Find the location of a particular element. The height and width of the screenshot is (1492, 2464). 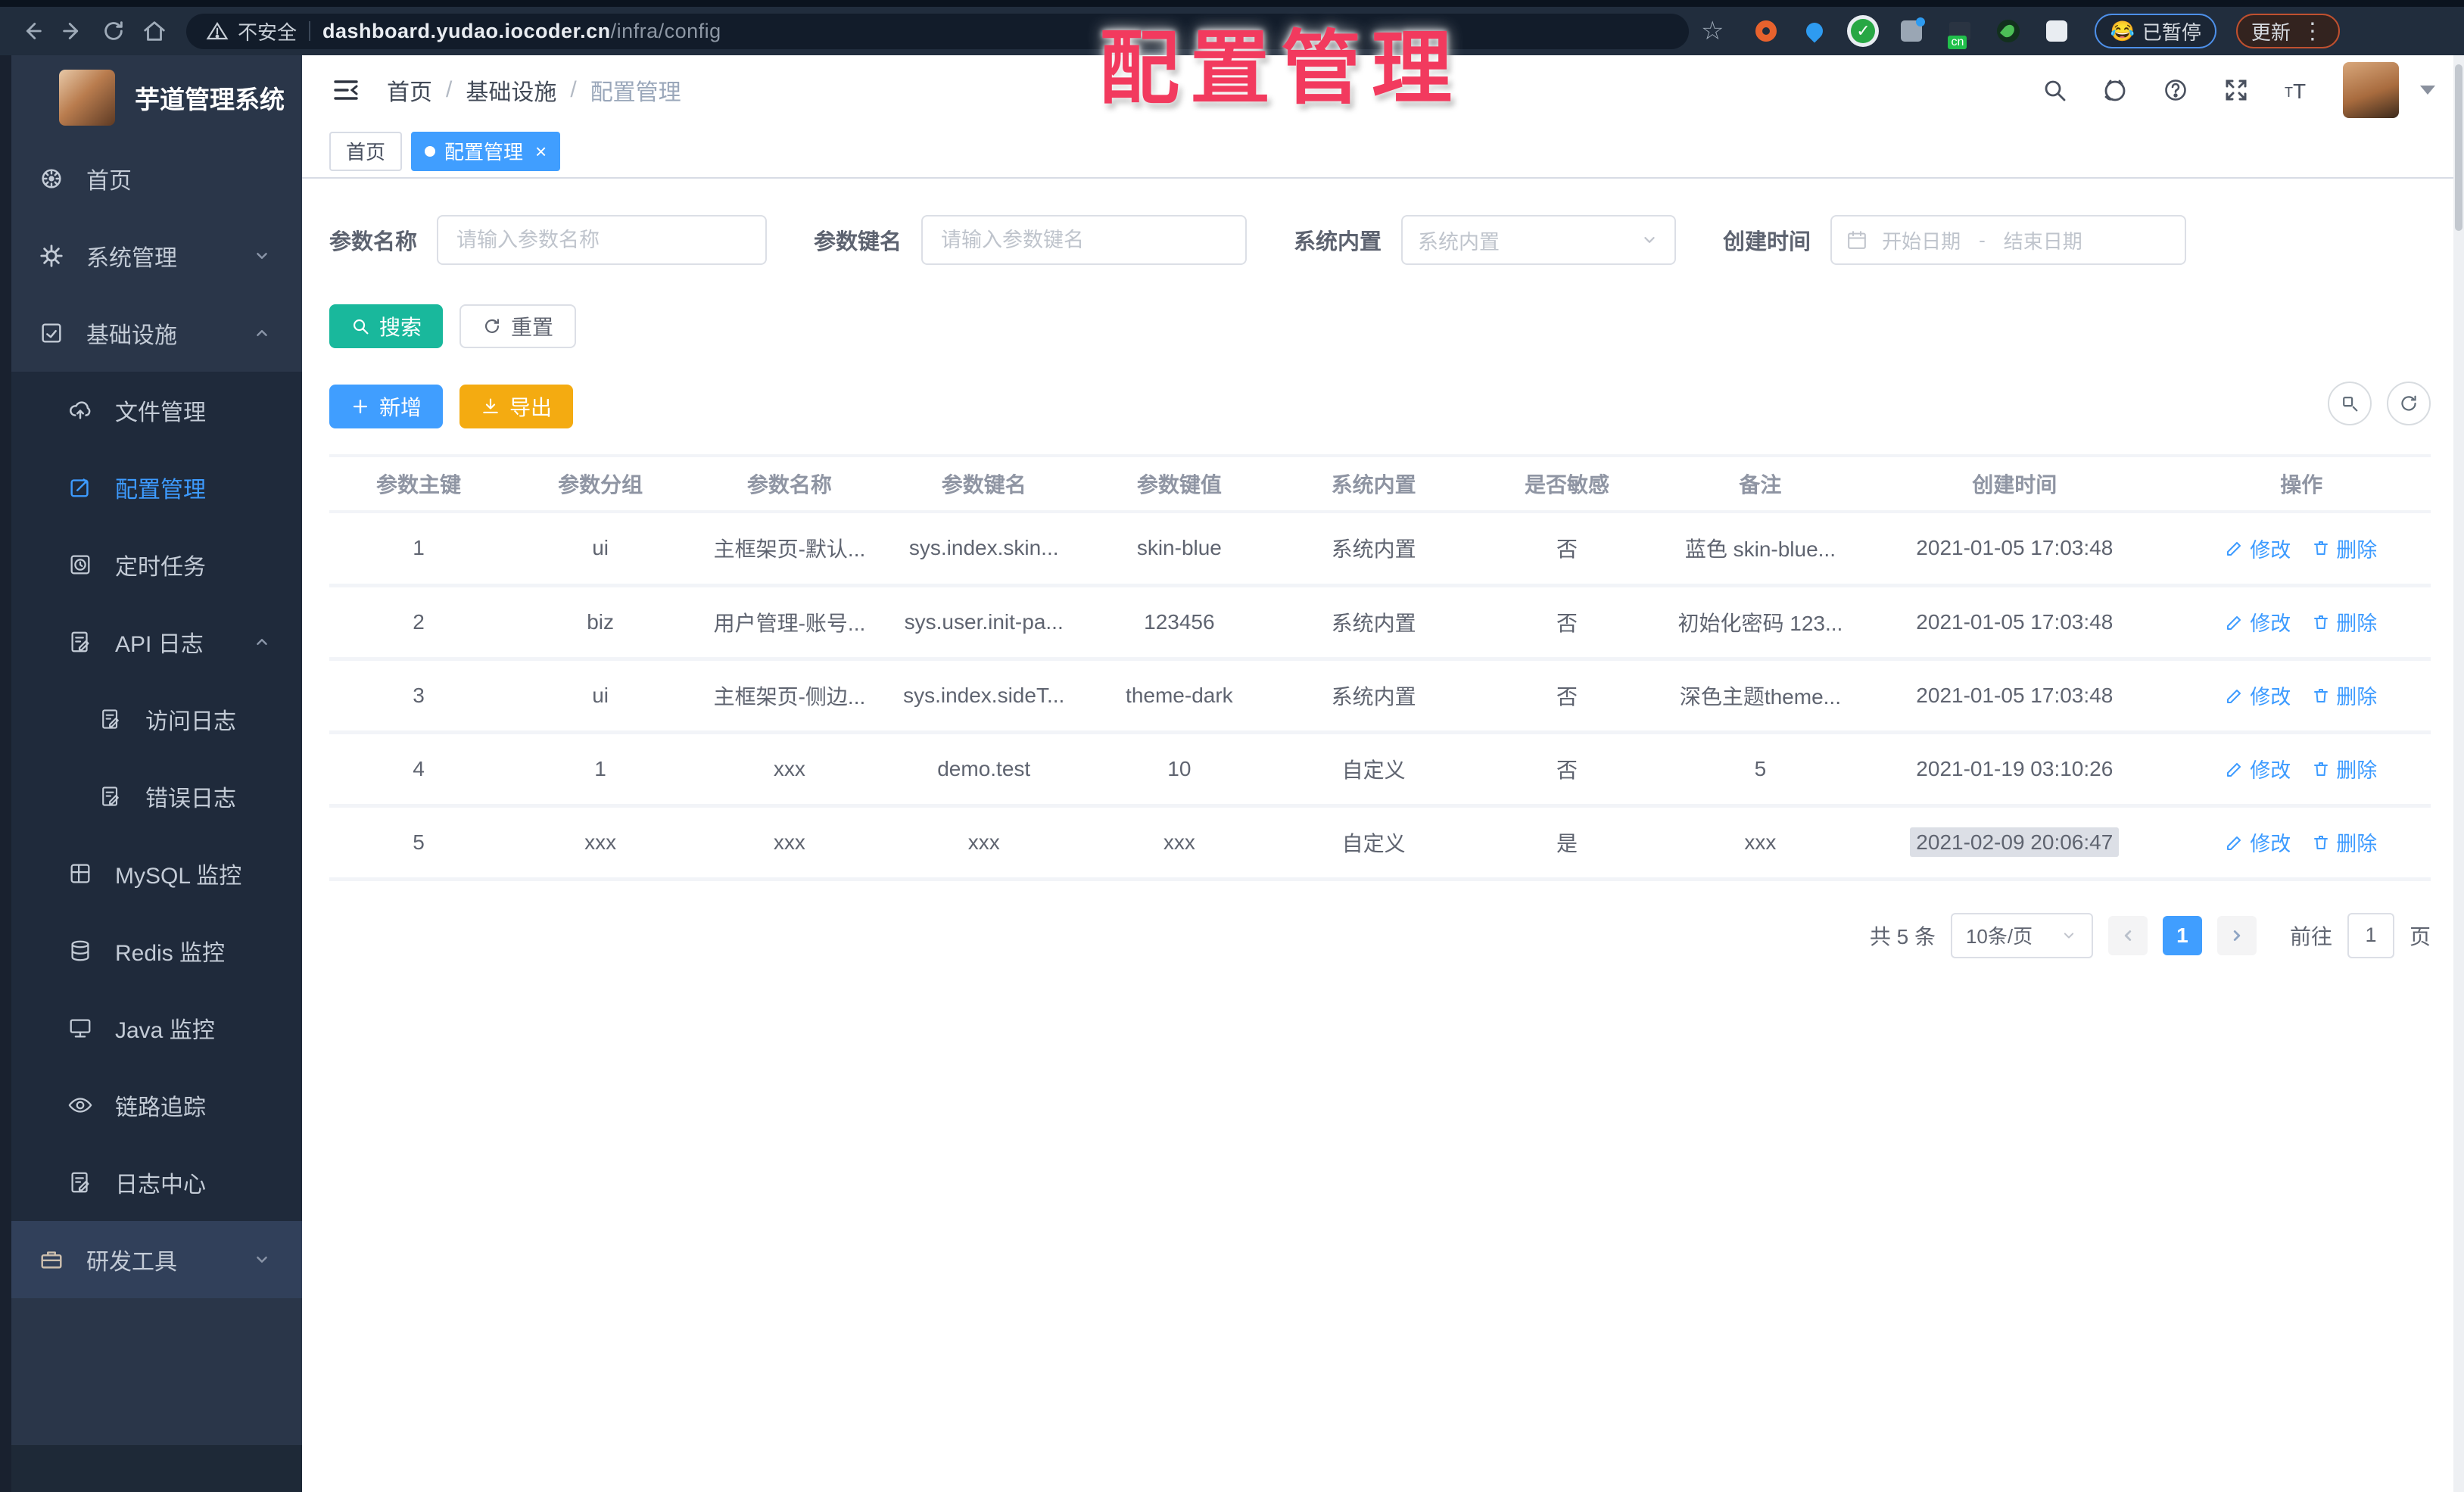

tab-close-icon: × is located at coordinates (541, 151).